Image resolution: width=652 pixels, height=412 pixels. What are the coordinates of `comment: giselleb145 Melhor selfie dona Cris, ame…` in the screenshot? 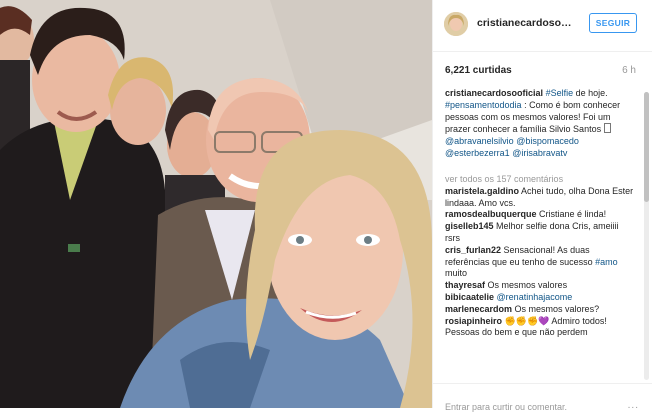 It's located at (540, 233).